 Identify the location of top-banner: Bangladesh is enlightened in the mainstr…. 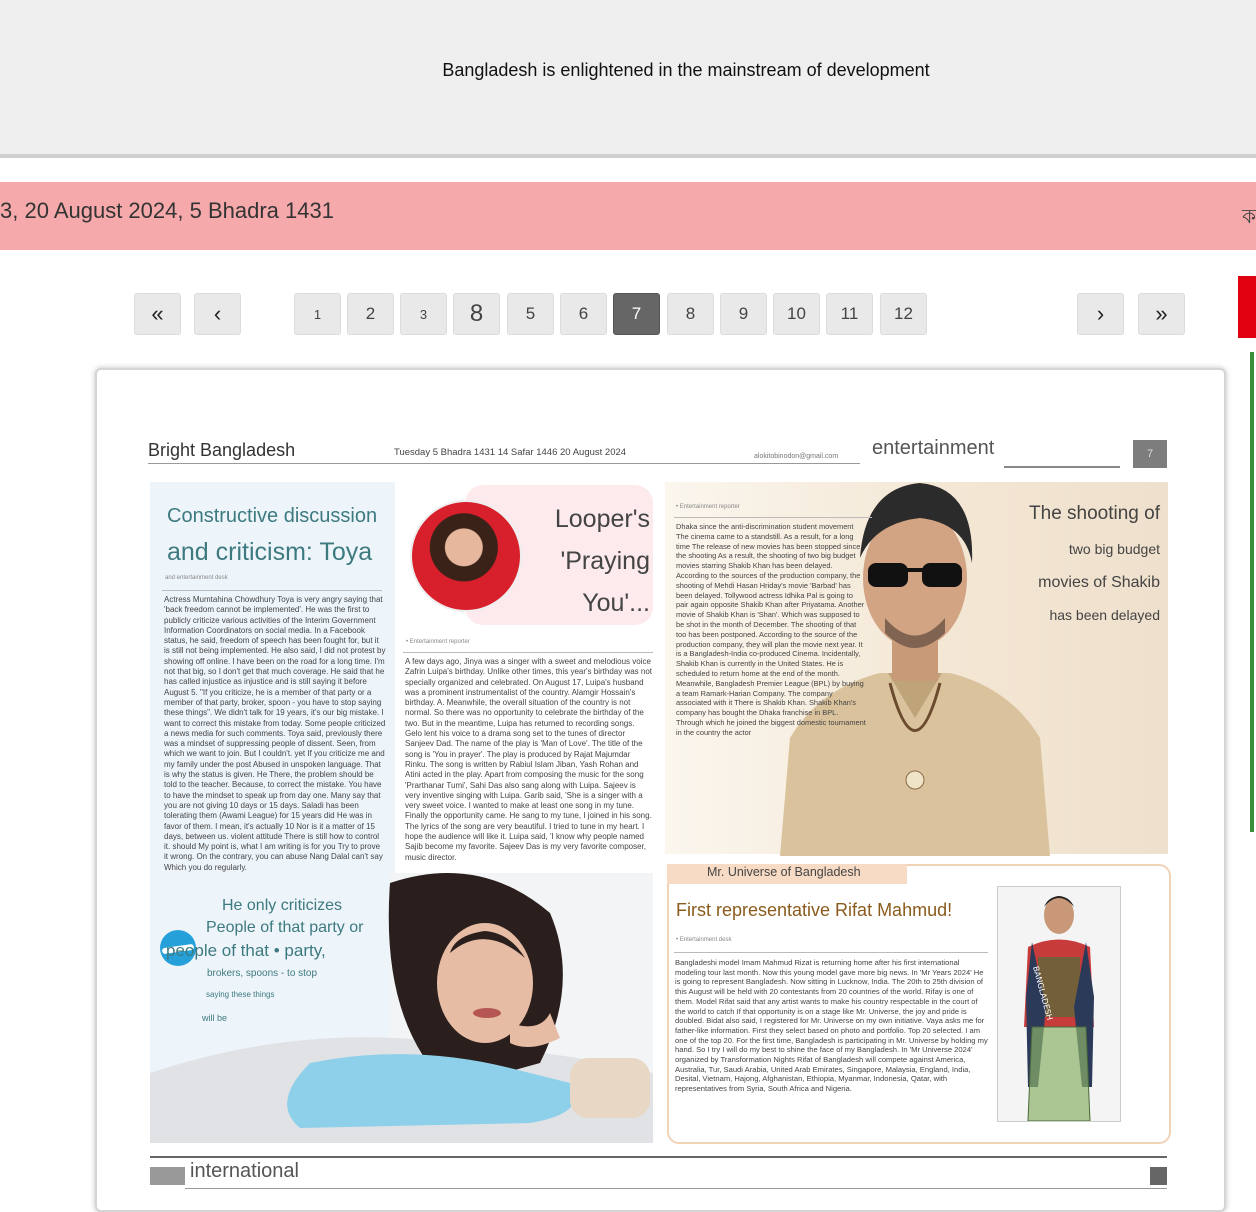
(628, 77).